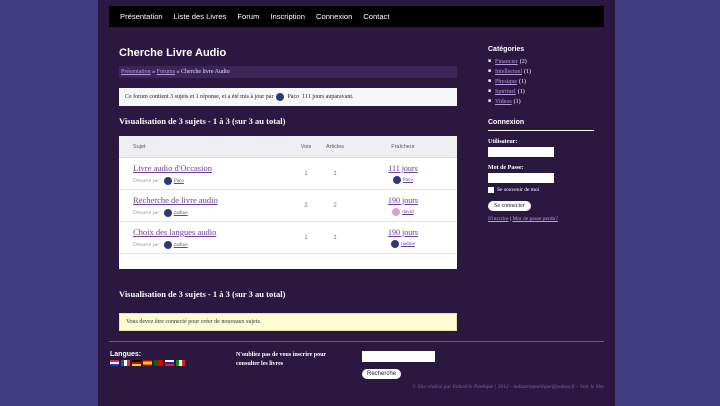  Describe the element at coordinates (139, 146) in the screenshot. I see `header-subject: Sujet` at that location.